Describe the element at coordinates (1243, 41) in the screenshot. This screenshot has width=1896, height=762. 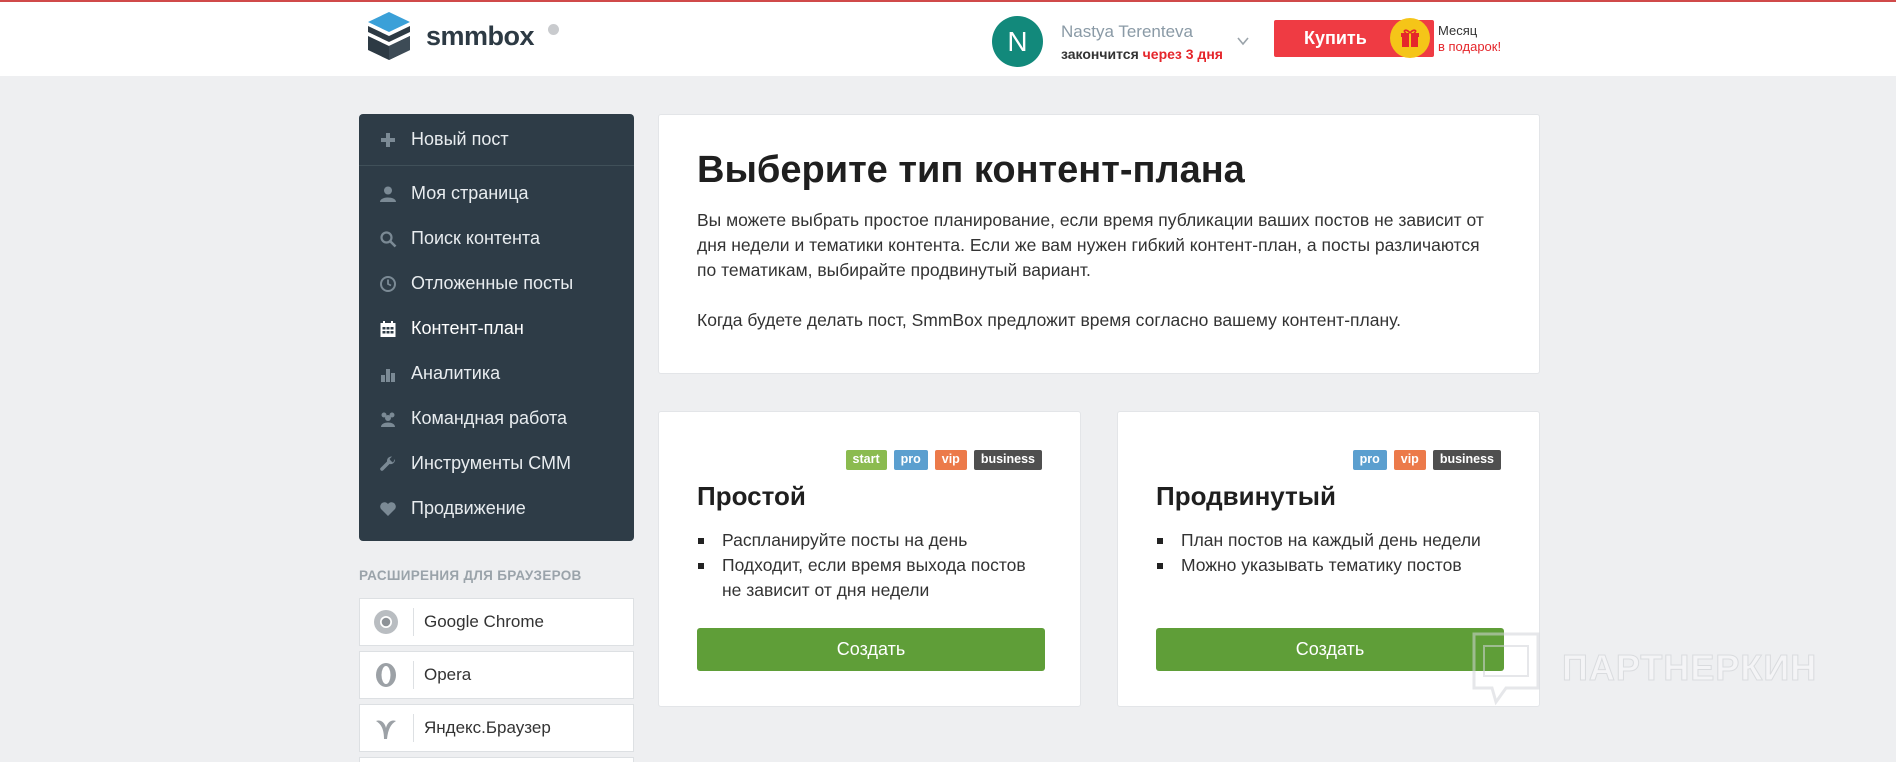
I see `chevron-down-icon` at that location.